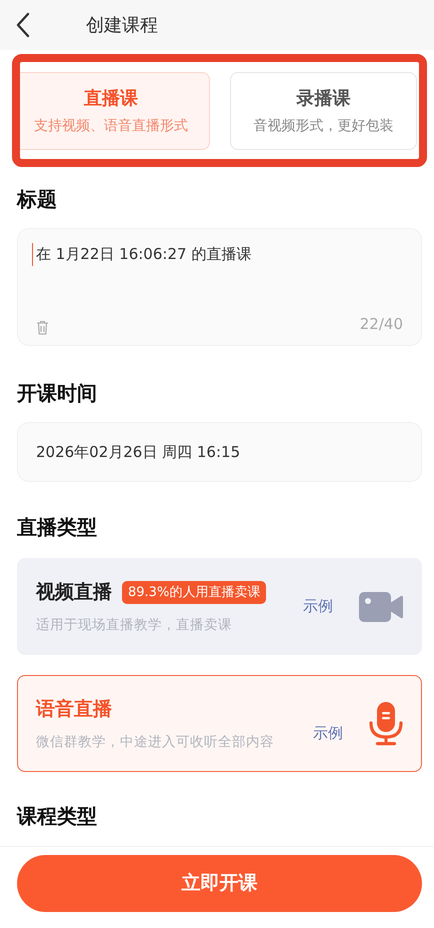 The width and height of the screenshot is (434, 928). Describe the element at coordinates (219, 606) in the screenshot. I see `live-type-card: 视频直播 89.3%的人用直播卖课 适用于现场直播教学，直播卖课 示例` at that location.